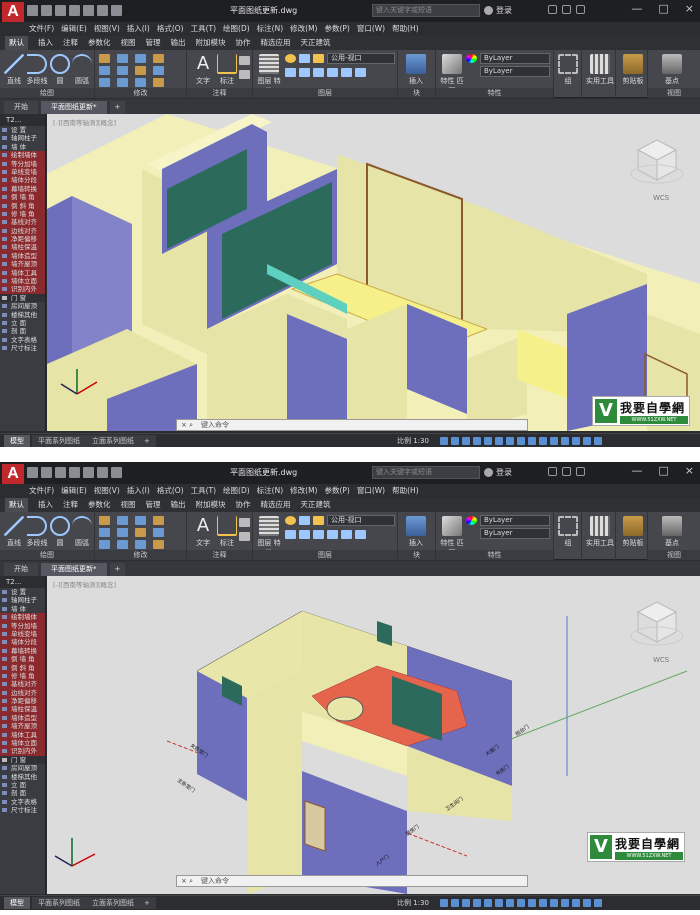  I want to click on palette-item: 文字表格, so click(22, 340).